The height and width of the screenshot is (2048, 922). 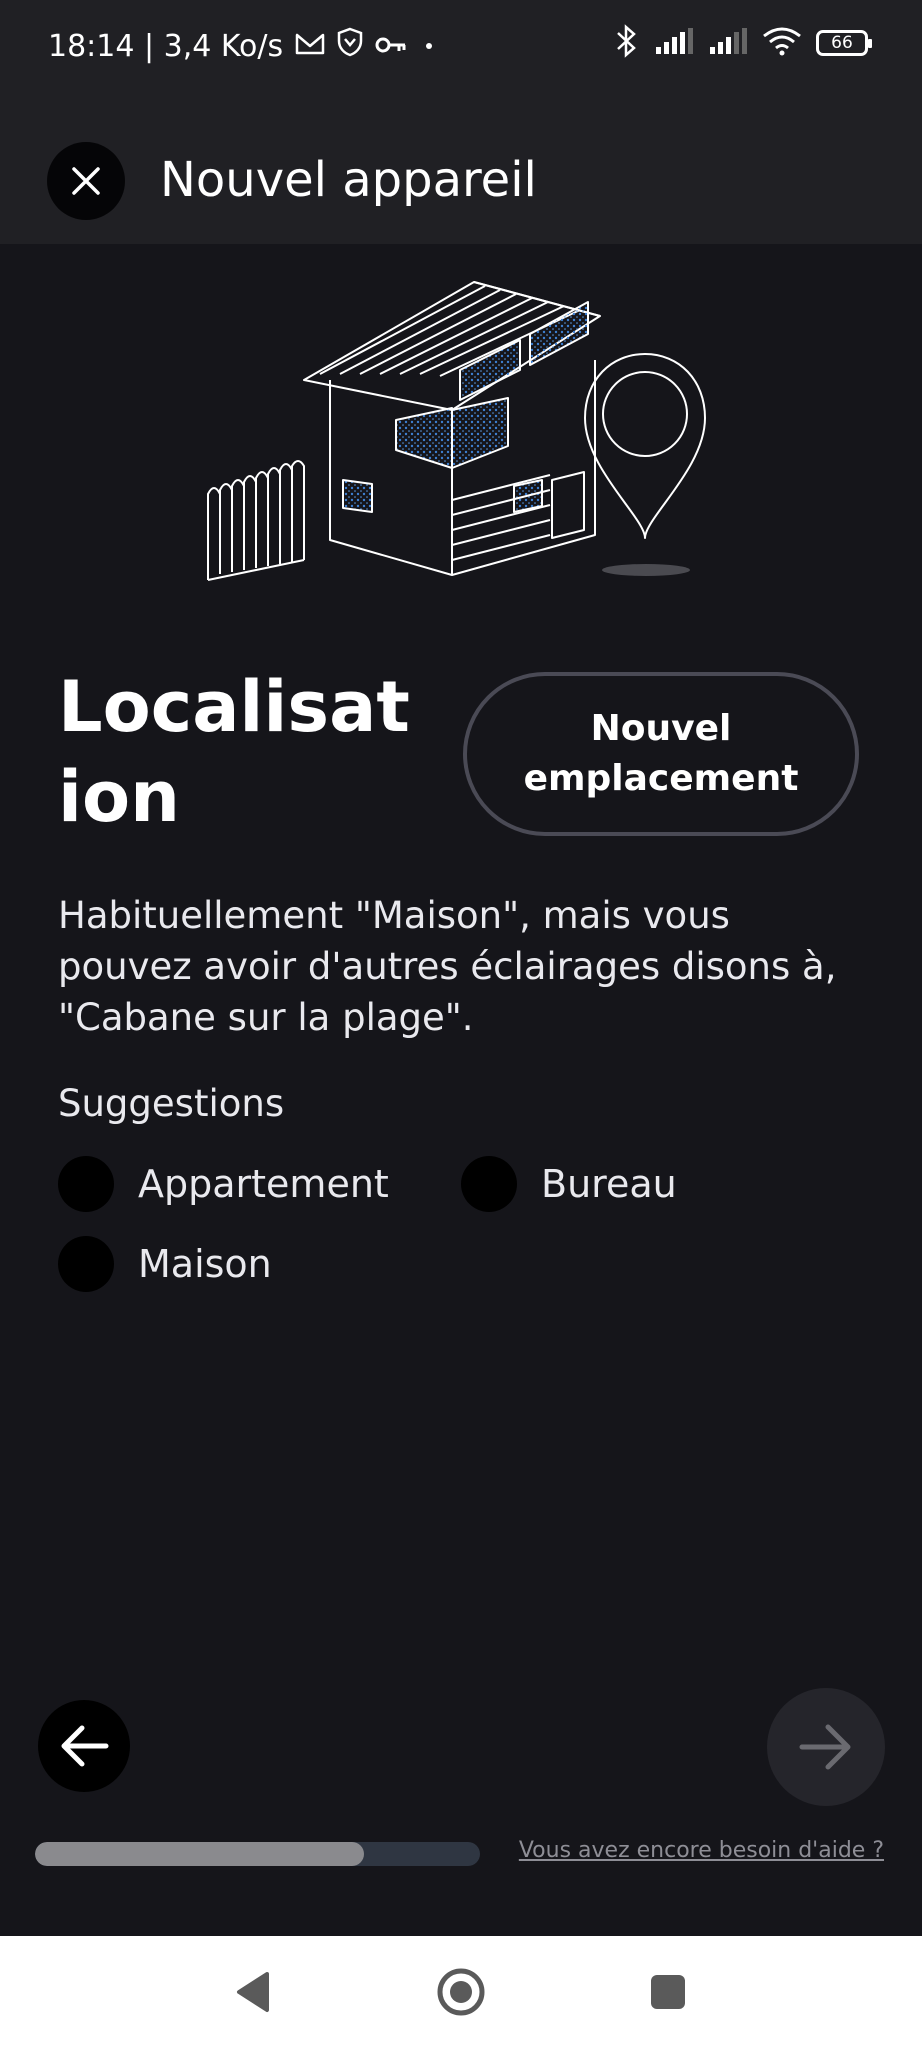 I want to click on wifi-icon, so click(x=782, y=43).